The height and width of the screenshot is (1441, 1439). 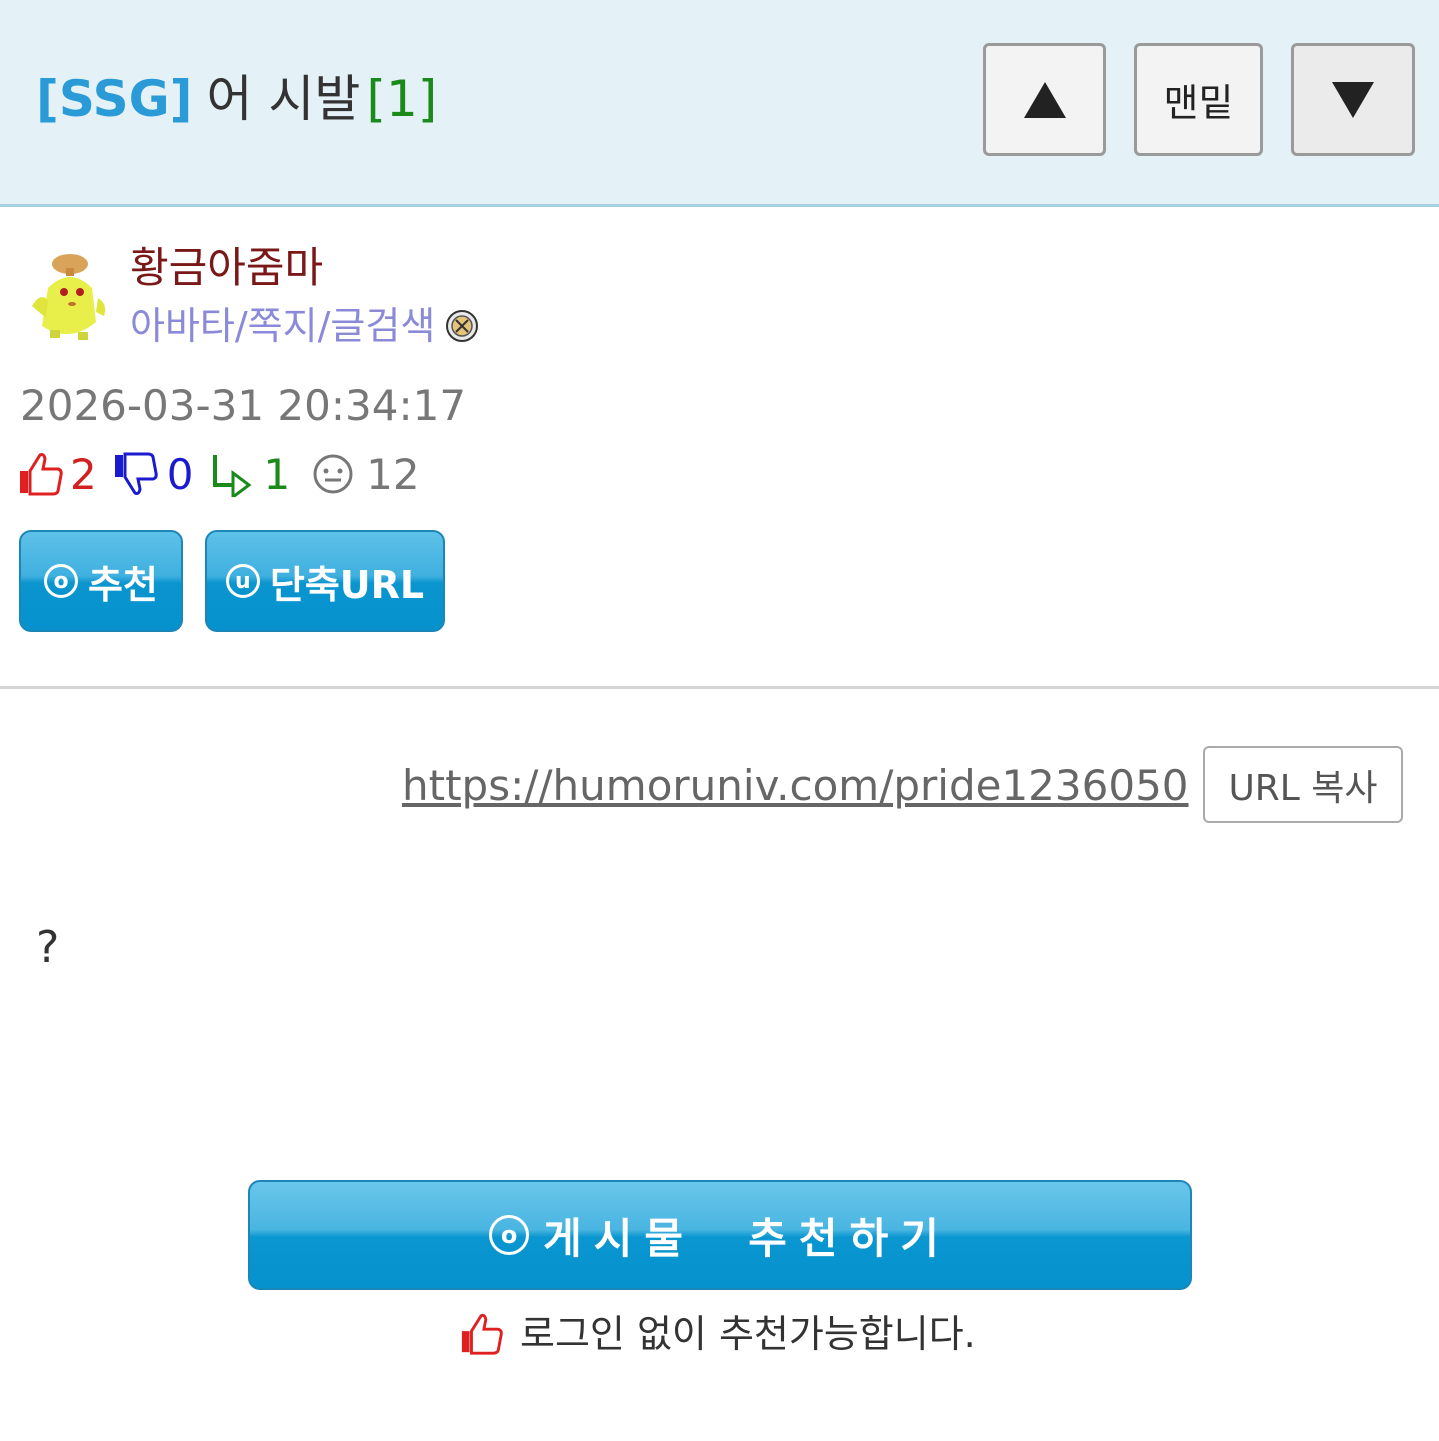 I want to click on post-body: ?, so click(x=48, y=947).